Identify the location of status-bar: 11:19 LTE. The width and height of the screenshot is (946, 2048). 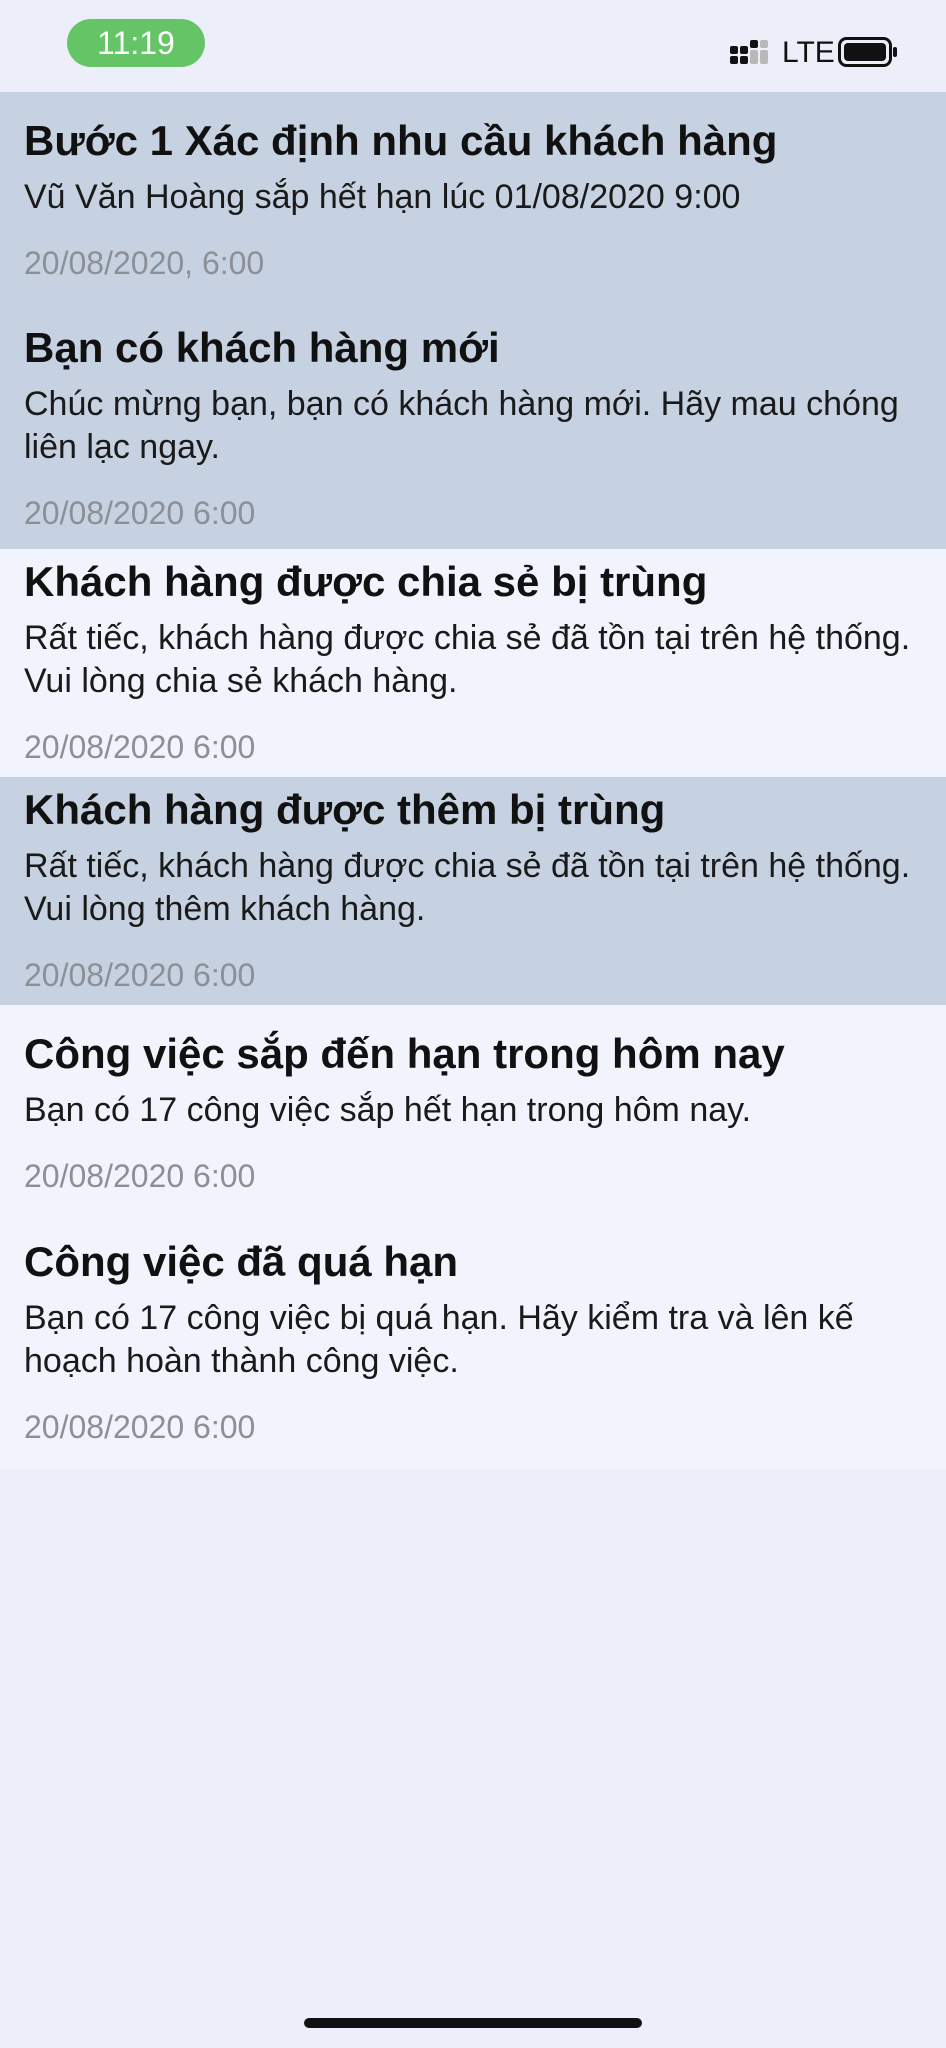
(473, 46).